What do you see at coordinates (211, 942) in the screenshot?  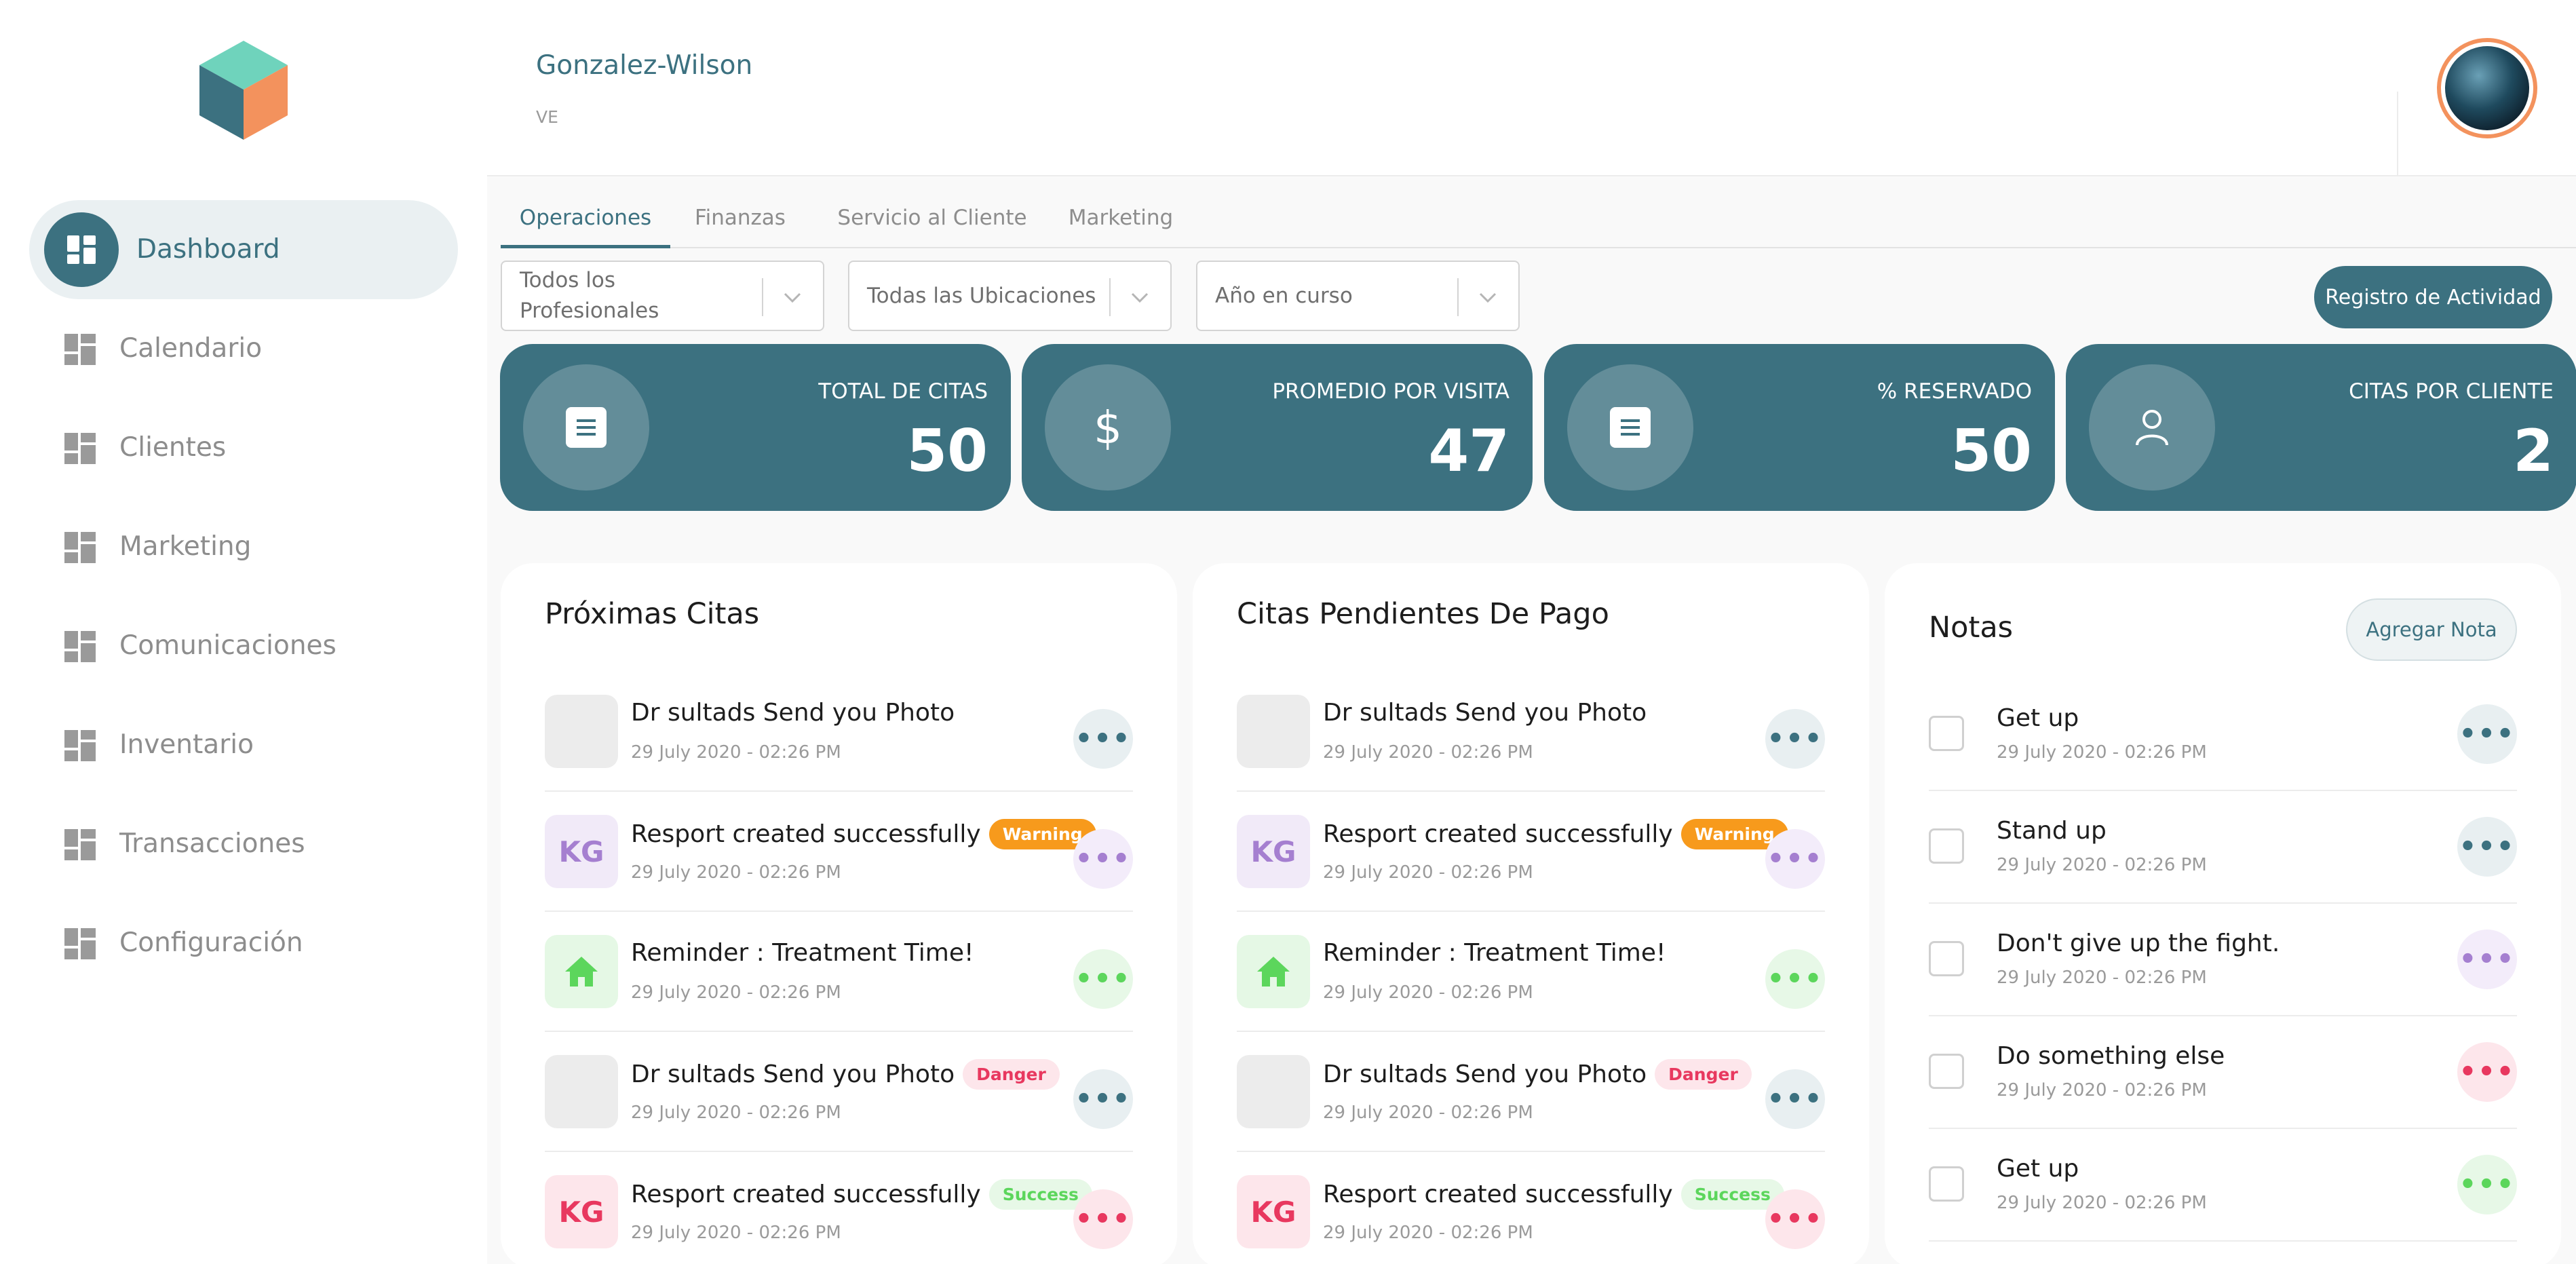 I see `sidebar-item-label: Configuración` at bounding box center [211, 942].